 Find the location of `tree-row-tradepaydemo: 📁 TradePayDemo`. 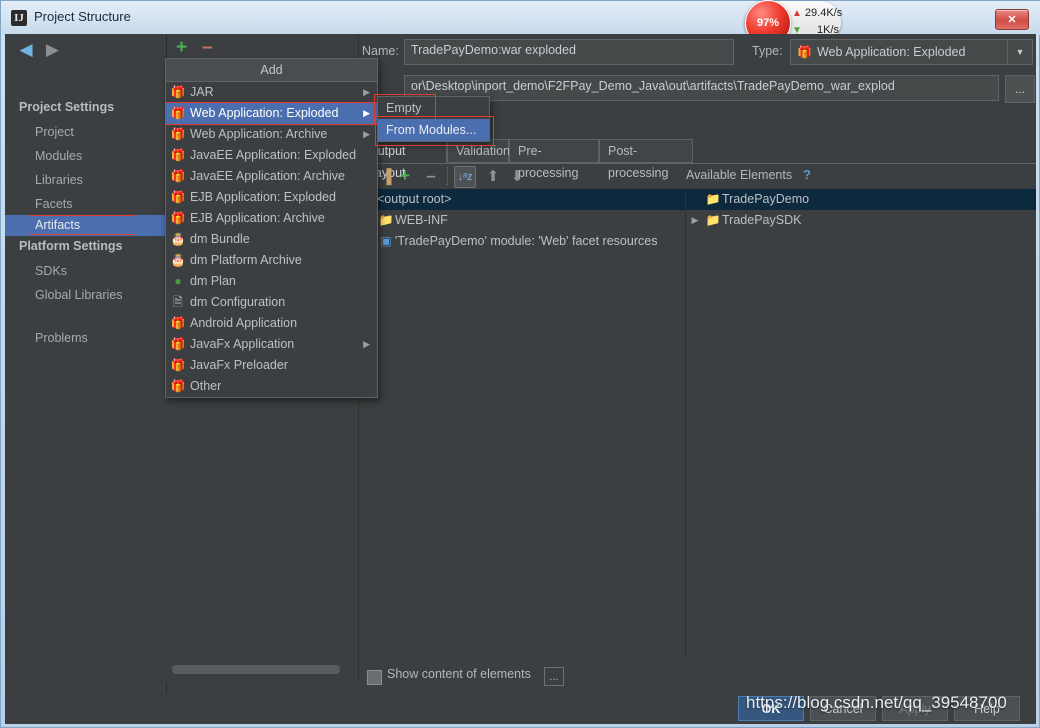

tree-row-tradepaydemo: 📁 TradePayDemo is located at coordinates (861, 199).